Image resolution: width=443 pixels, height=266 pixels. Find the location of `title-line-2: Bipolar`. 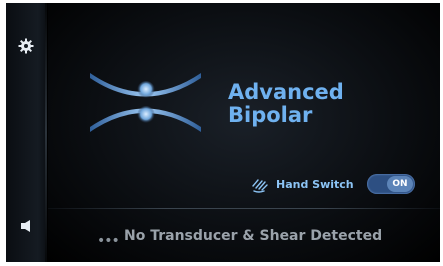

title-line-2: Bipolar is located at coordinates (270, 115).